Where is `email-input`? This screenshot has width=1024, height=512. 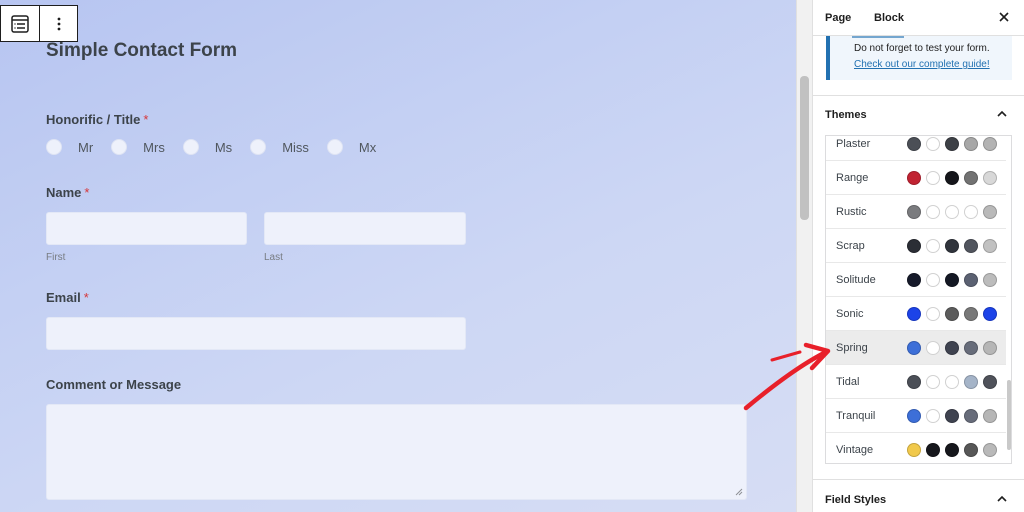
email-input is located at coordinates (256, 333).